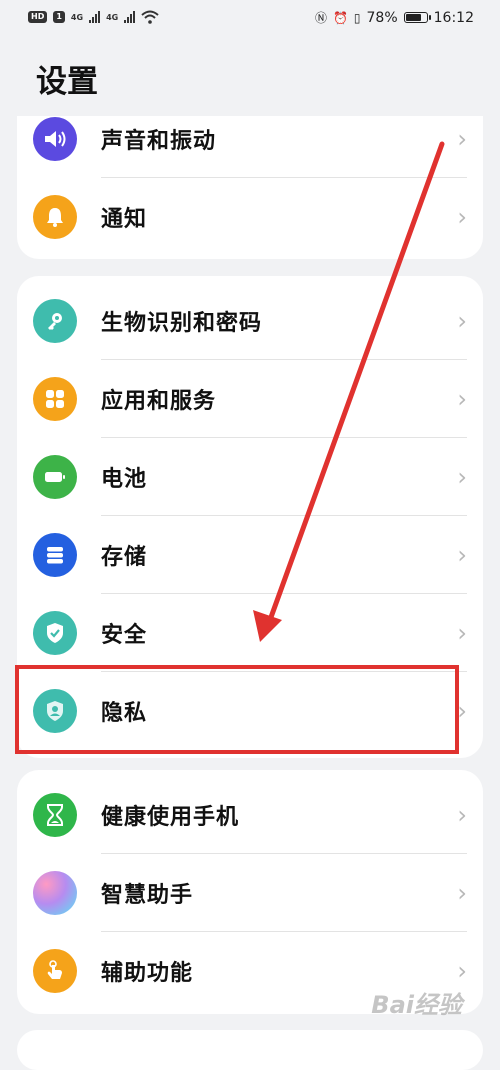 The height and width of the screenshot is (1070, 500). Describe the element at coordinates (250, 633) in the screenshot. I see `settings-item-security: 安全 ›` at that location.